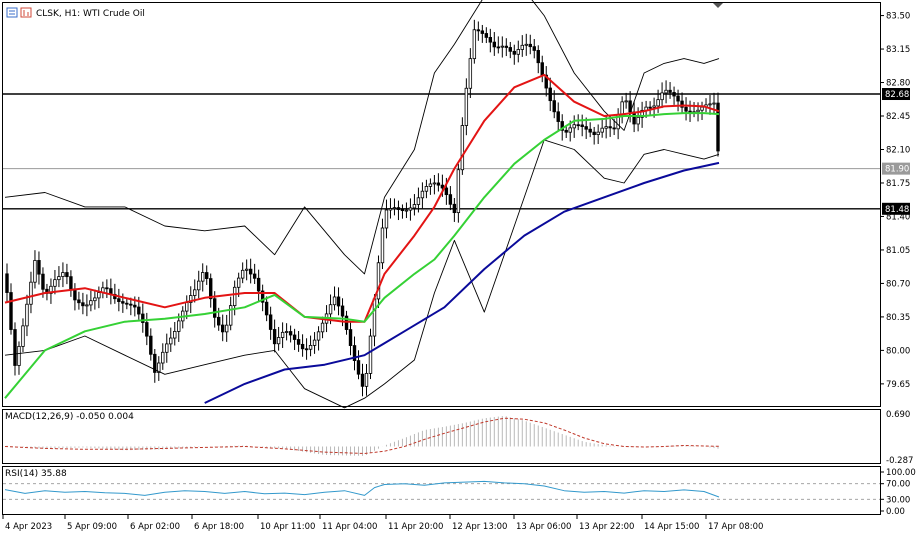  Describe the element at coordinates (897, 95) in the screenshot. I see `price-tag-label: 82.68` at that location.